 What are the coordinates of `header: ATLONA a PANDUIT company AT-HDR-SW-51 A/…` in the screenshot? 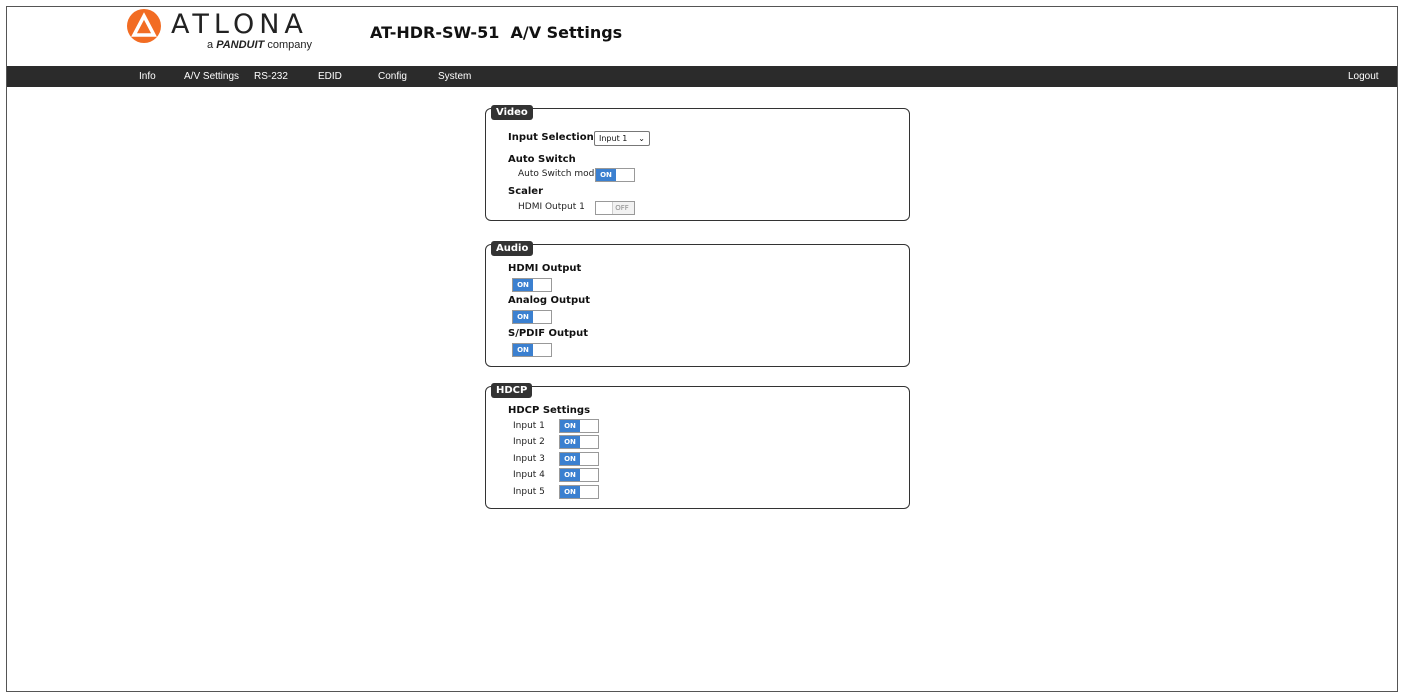 It's located at (702, 36).